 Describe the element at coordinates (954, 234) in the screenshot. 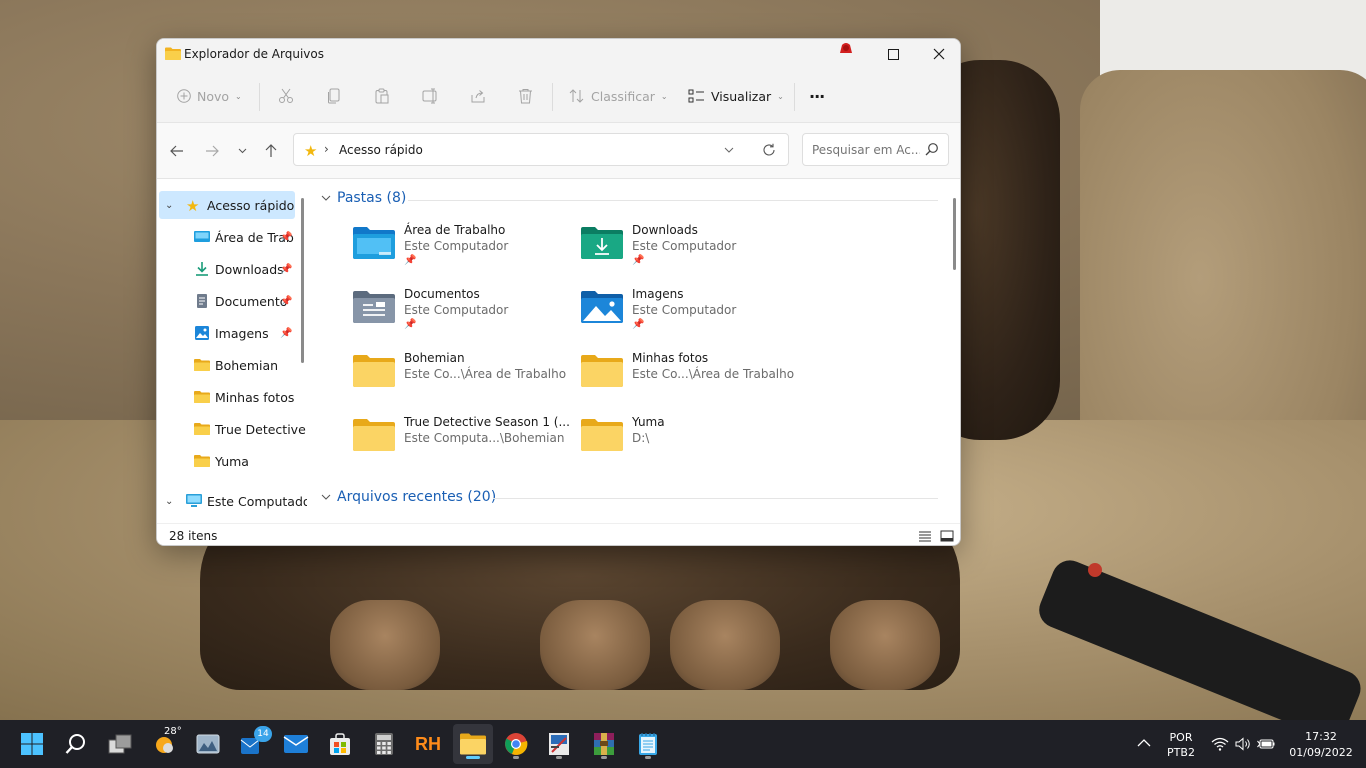

I see `content-scrollbar` at that location.